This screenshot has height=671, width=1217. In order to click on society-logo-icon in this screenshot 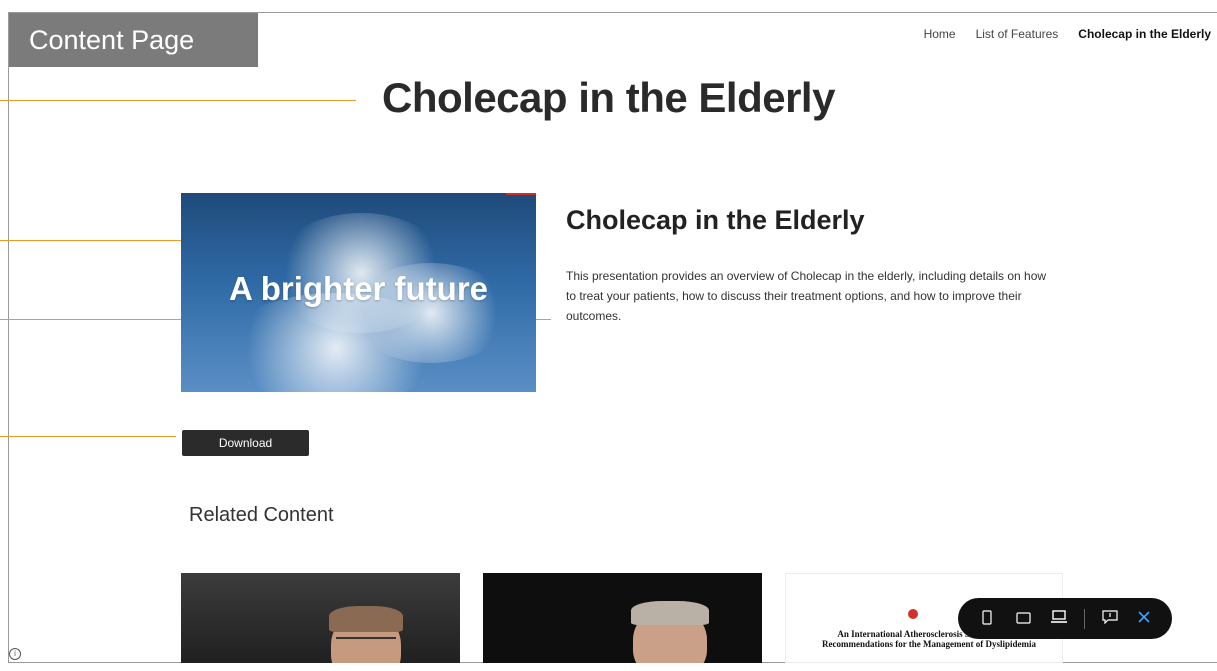, I will do `click(913, 614)`.